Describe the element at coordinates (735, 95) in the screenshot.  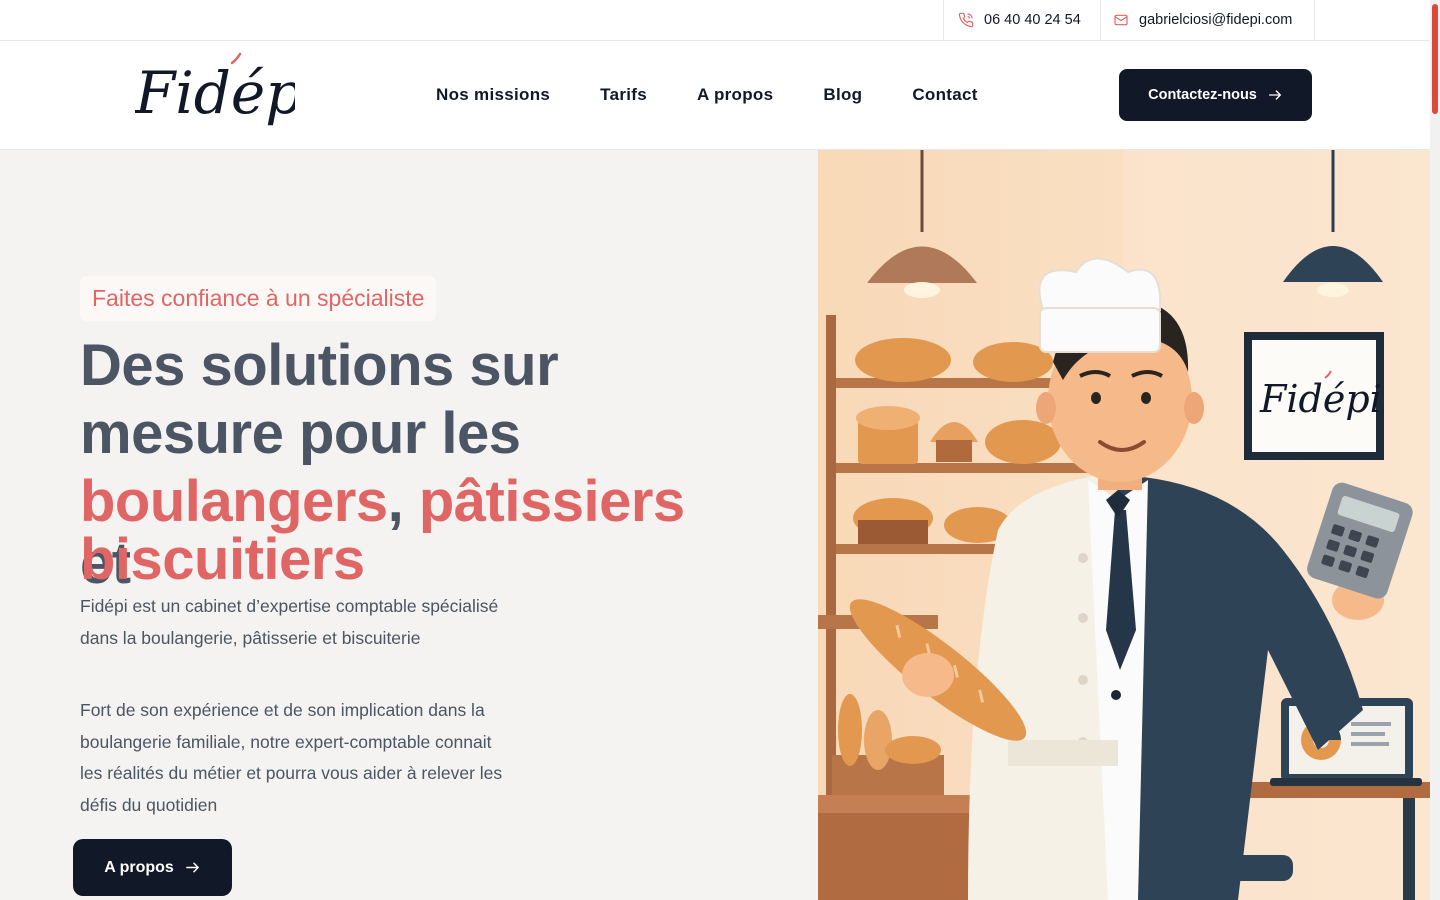
I see `nav-item-a-propos: A propos` at that location.